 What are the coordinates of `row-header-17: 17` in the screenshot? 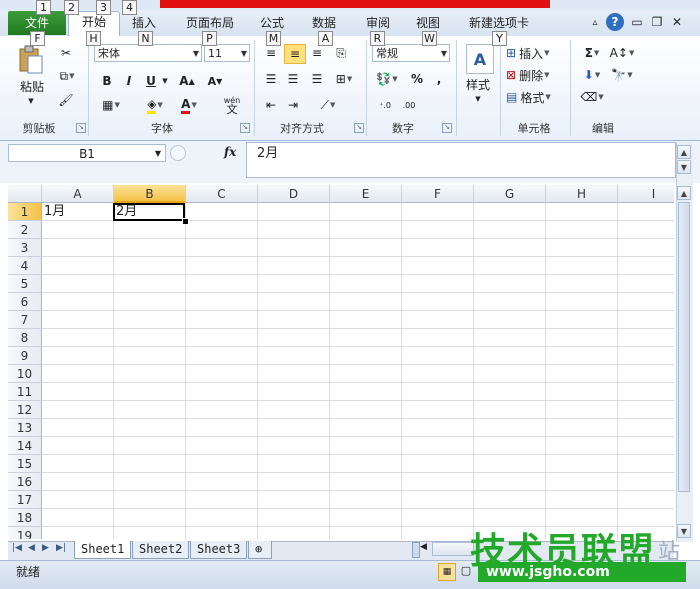 It's located at (25, 500).